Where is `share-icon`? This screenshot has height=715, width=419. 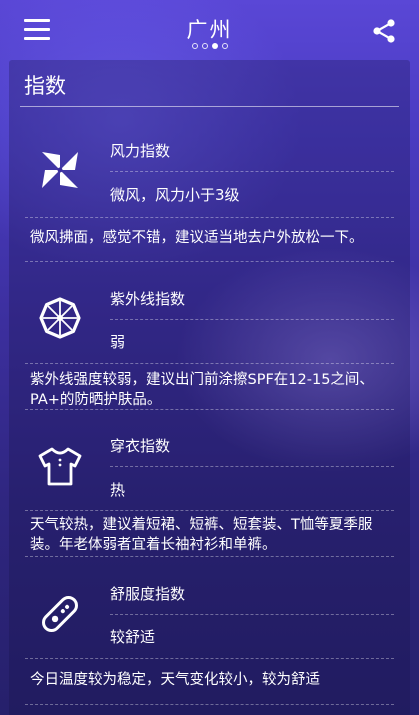 share-icon is located at coordinates (384, 31).